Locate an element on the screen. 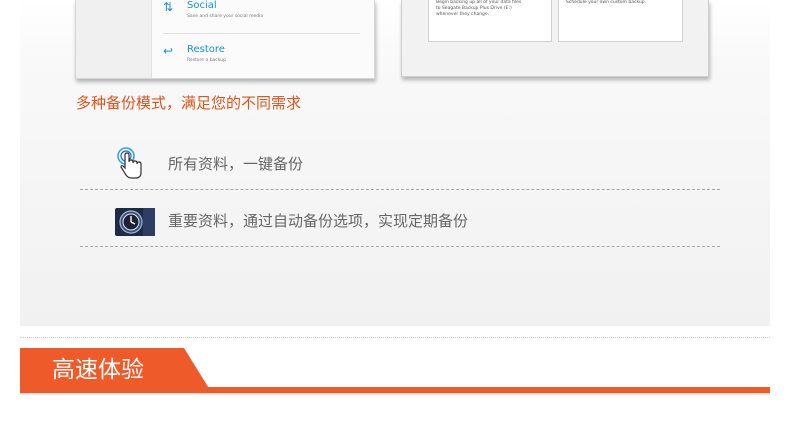 This screenshot has height=443, width=790. tagline: 多种备份模式，满足您的不同需求 is located at coordinates (189, 103).